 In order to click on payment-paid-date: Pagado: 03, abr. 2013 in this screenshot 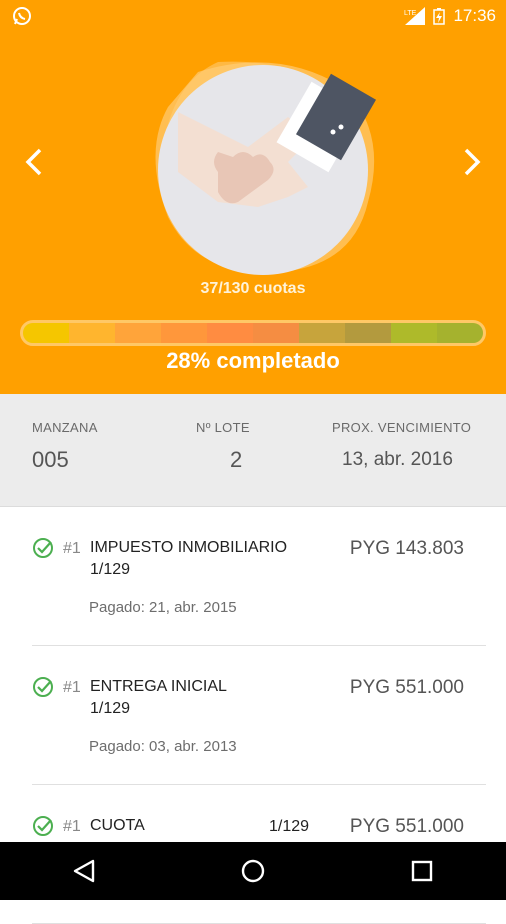, I will do `click(163, 746)`.